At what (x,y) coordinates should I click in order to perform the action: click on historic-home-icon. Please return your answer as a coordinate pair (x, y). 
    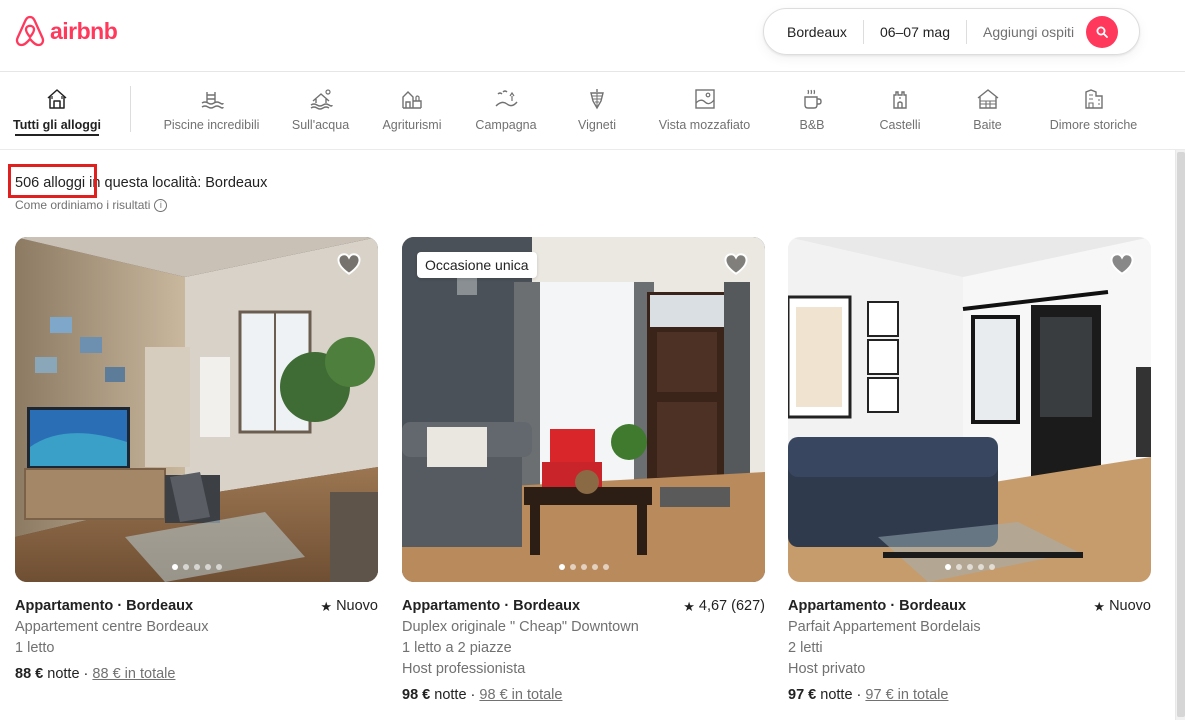
    Looking at the image, I should click on (1094, 99).